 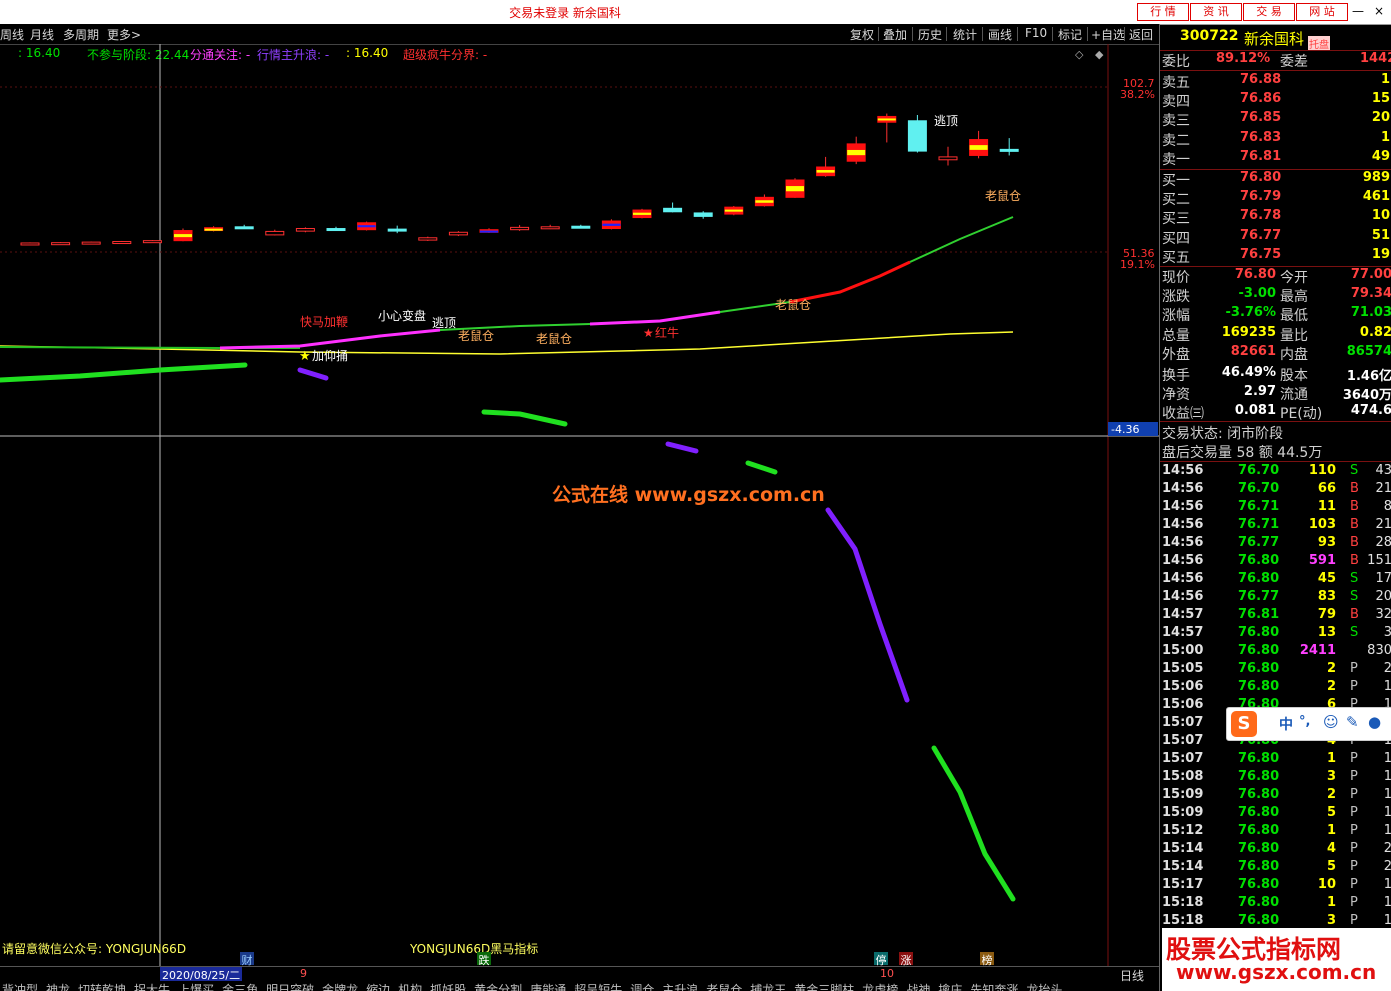 What do you see at coordinates (378, 987) in the screenshot?
I see `indicator-tab: 缩边` at bounding box center [378, 987].